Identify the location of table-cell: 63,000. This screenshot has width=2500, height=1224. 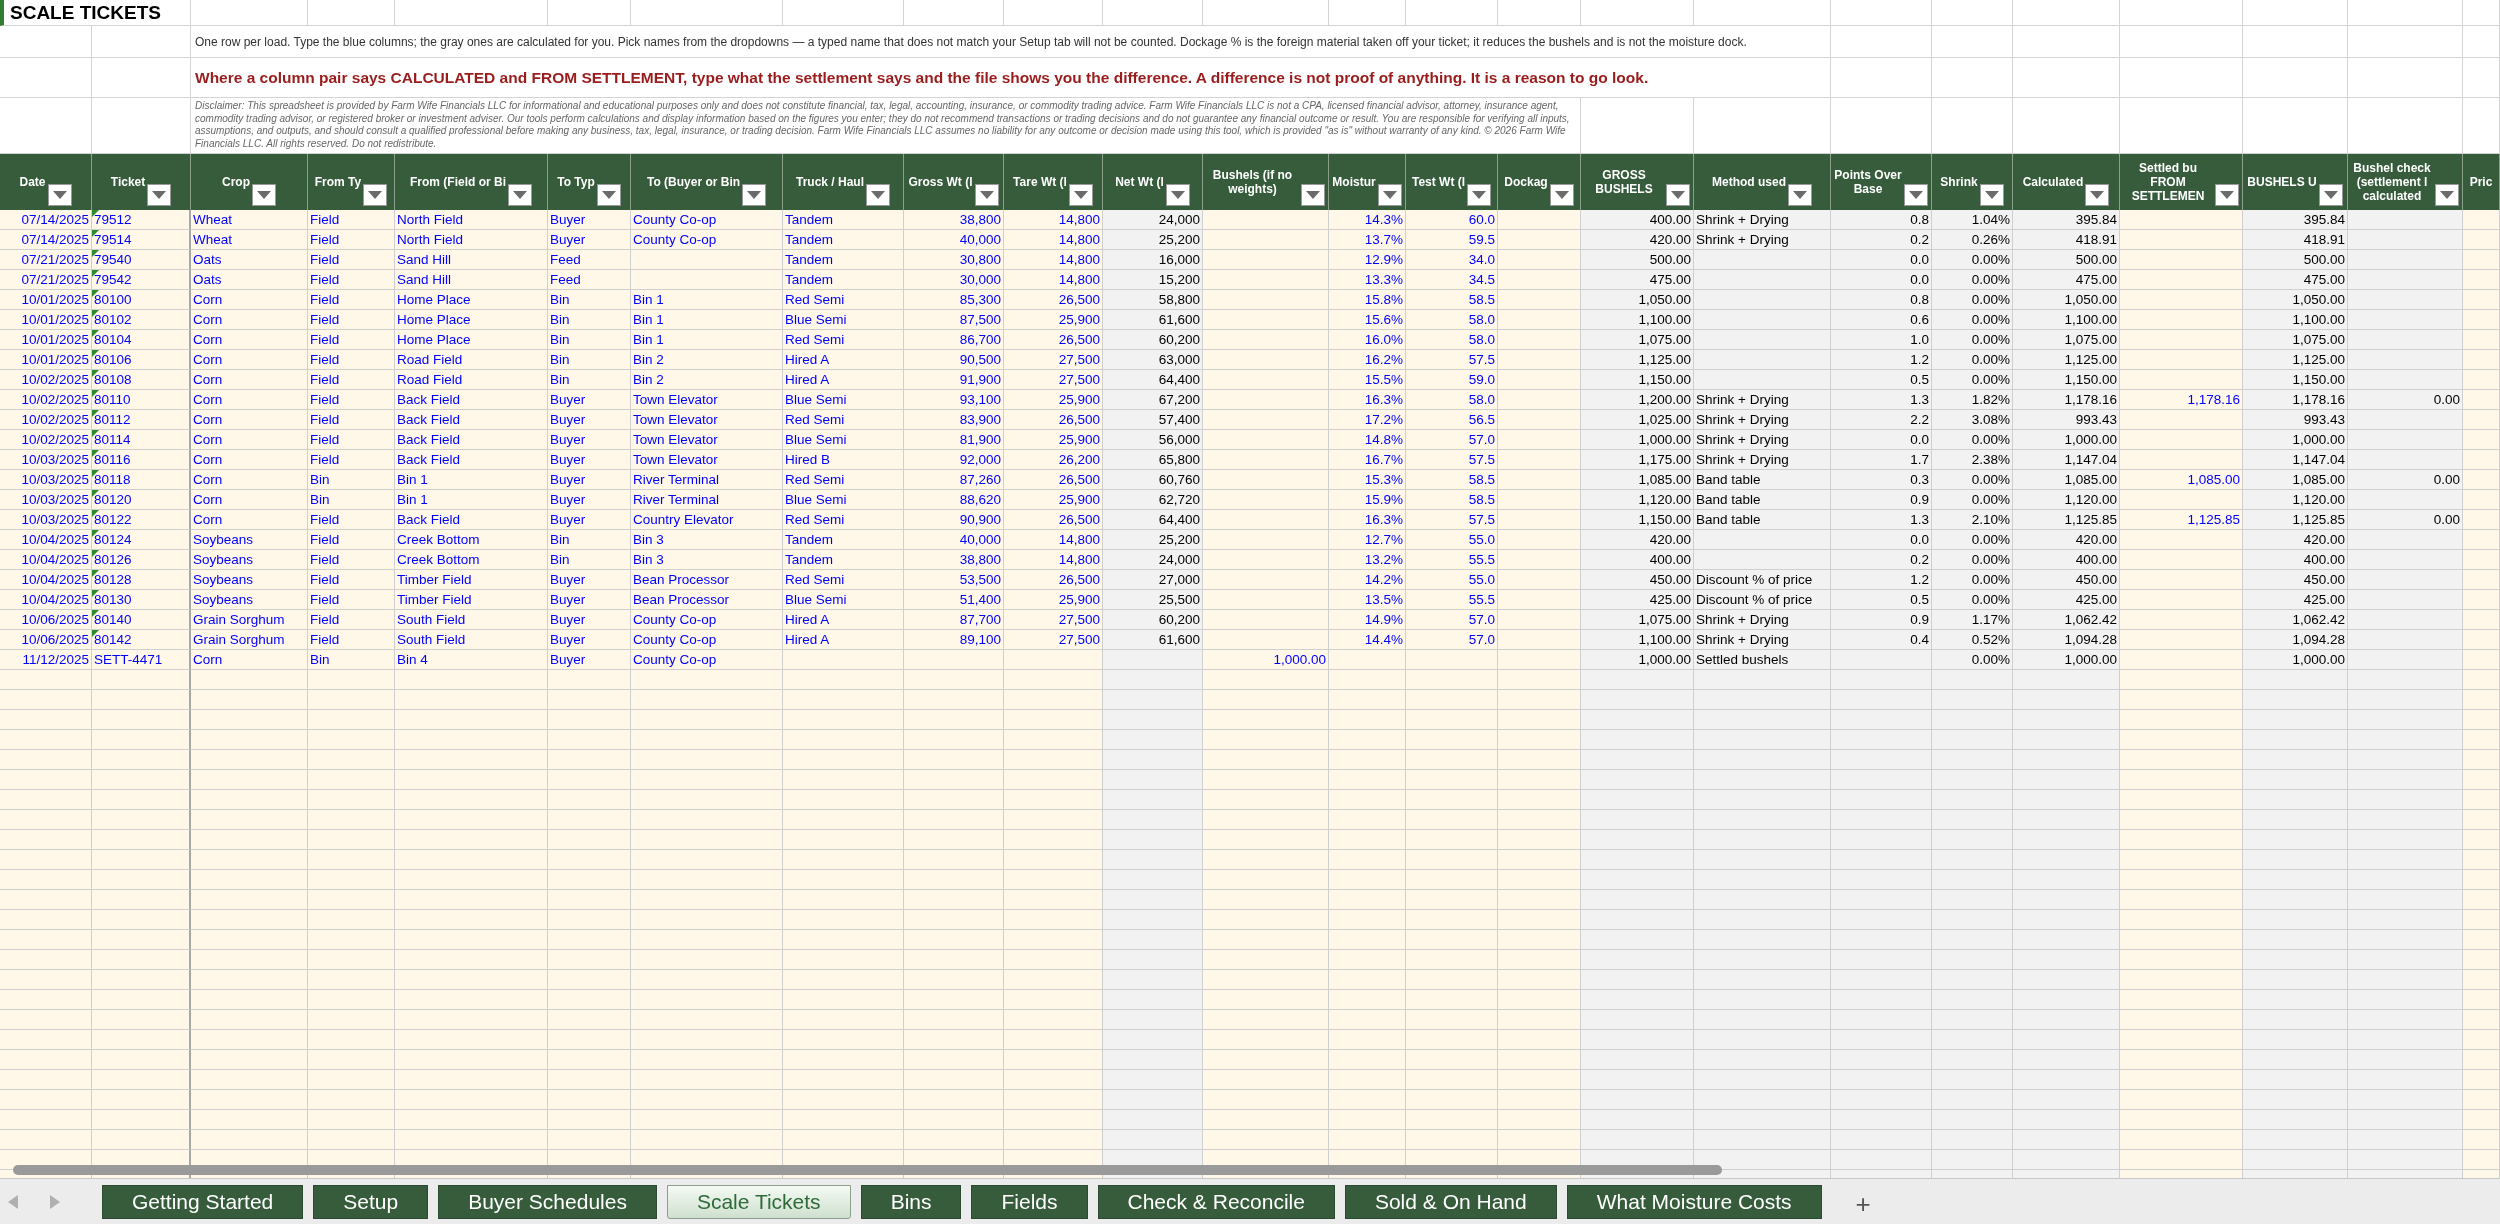
(1153, 360).